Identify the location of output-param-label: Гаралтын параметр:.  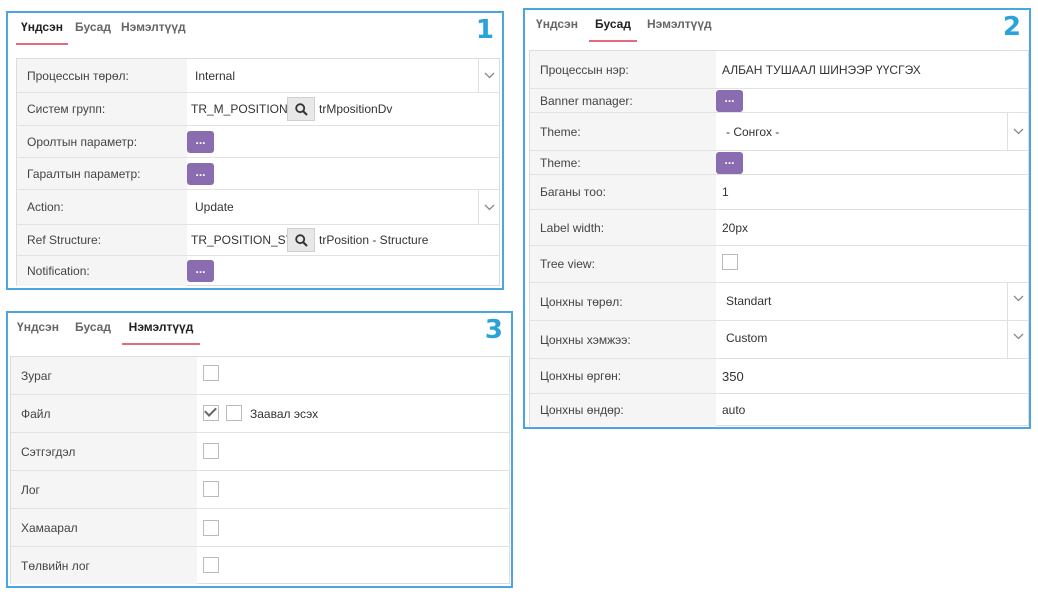
(102, 173).